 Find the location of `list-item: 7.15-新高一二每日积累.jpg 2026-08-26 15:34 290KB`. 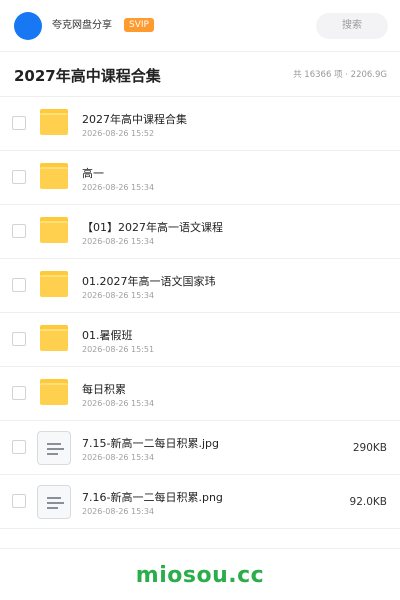

list-item: 7.15-新高一二每日积累.jpg 2026-08-26 15:34 290KB is located at coordinates (200, 448).